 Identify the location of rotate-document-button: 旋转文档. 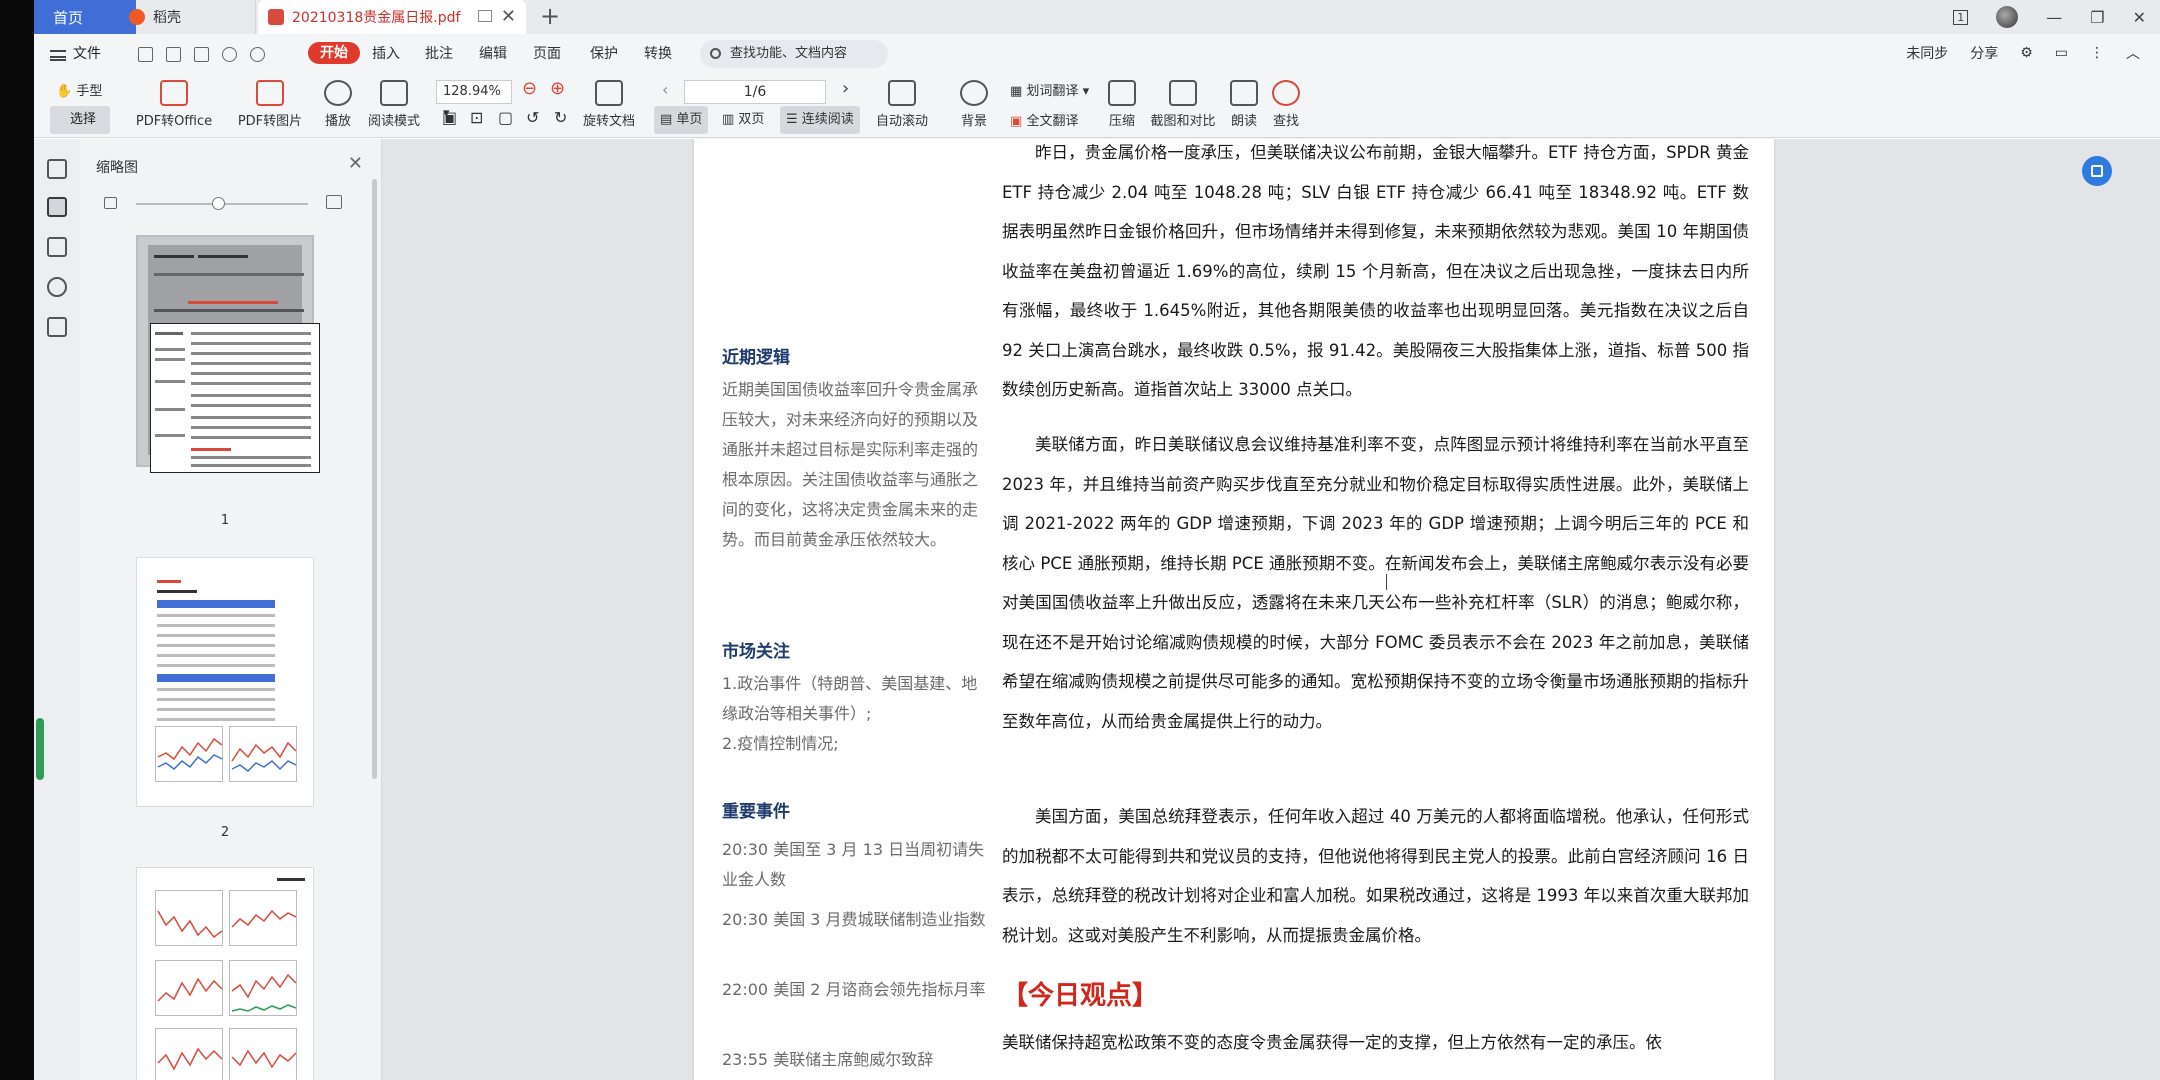
(609, 102).